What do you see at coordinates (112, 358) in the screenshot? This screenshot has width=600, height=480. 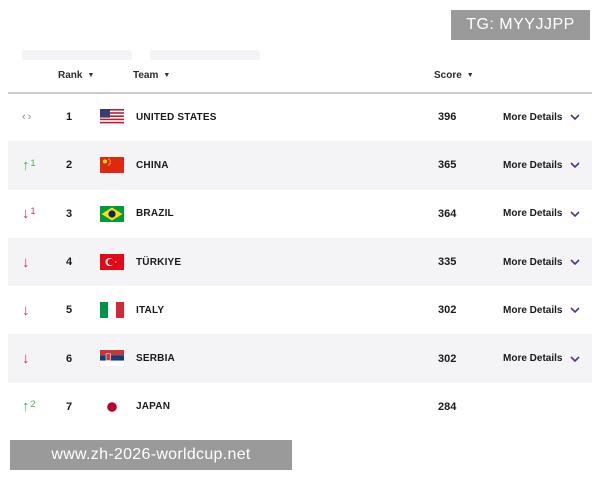 I see `serbia-flag-icon` at bounding box center [112, 358].